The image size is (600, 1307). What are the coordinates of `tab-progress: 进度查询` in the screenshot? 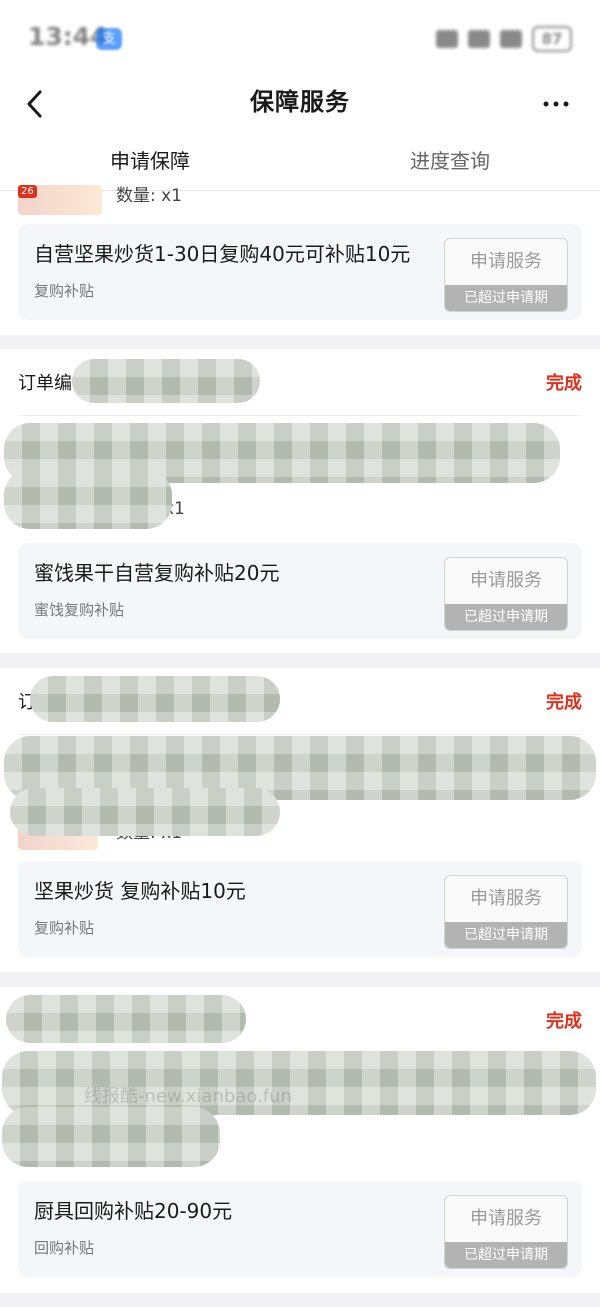 It's located at (450, 161).